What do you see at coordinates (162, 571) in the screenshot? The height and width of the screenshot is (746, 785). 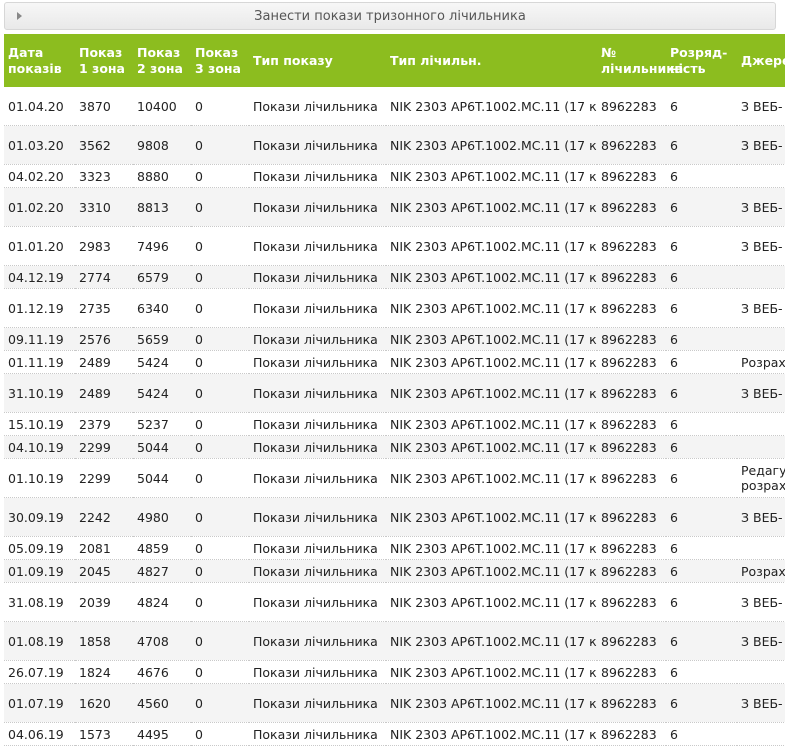 I see `zone2-cell: 4827` at bounding box center [162, 571].